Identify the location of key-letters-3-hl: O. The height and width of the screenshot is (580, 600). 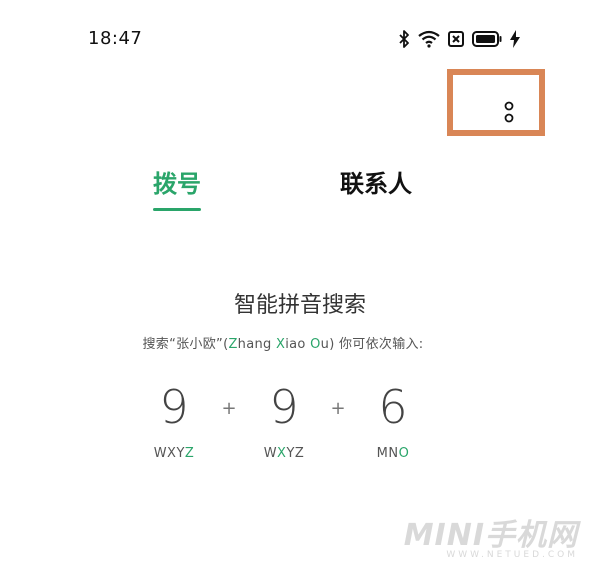
(404, 453).